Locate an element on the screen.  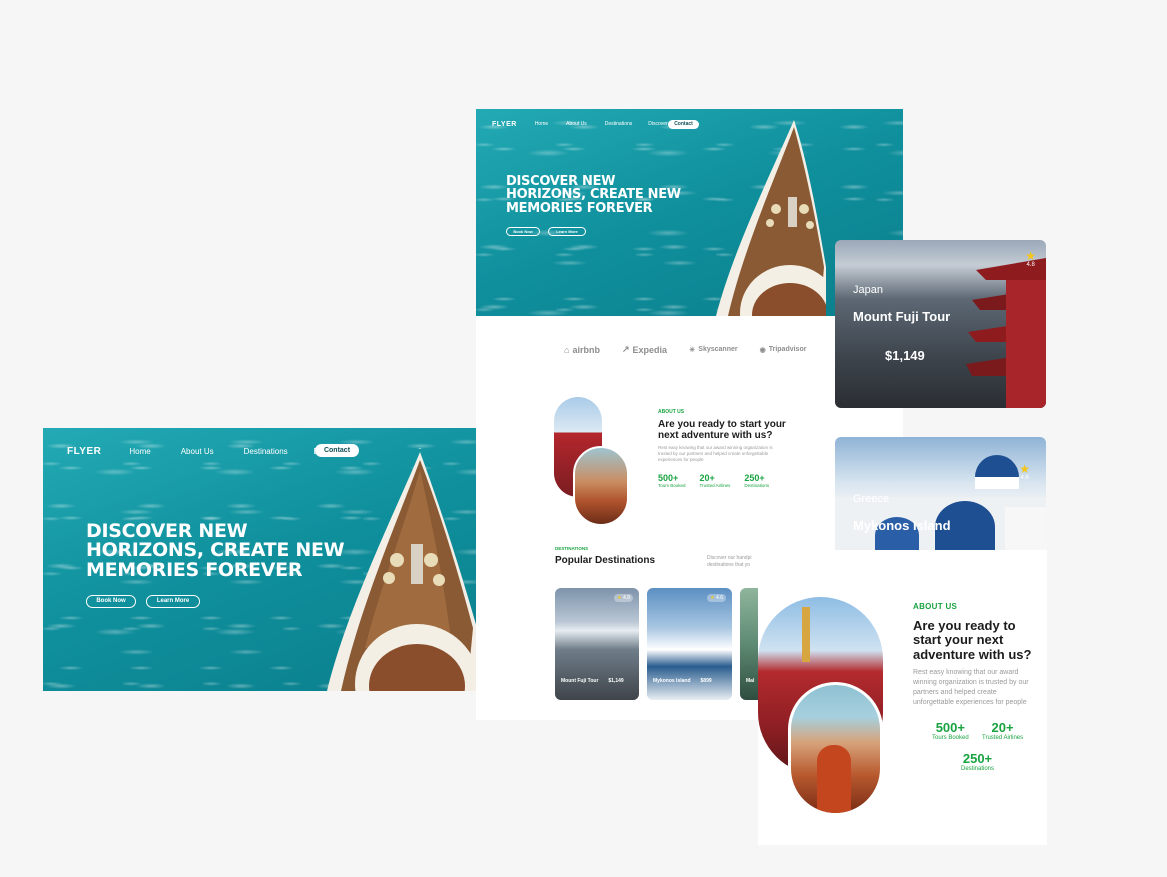
card-country: Greece is located at coordinates (871, 499).